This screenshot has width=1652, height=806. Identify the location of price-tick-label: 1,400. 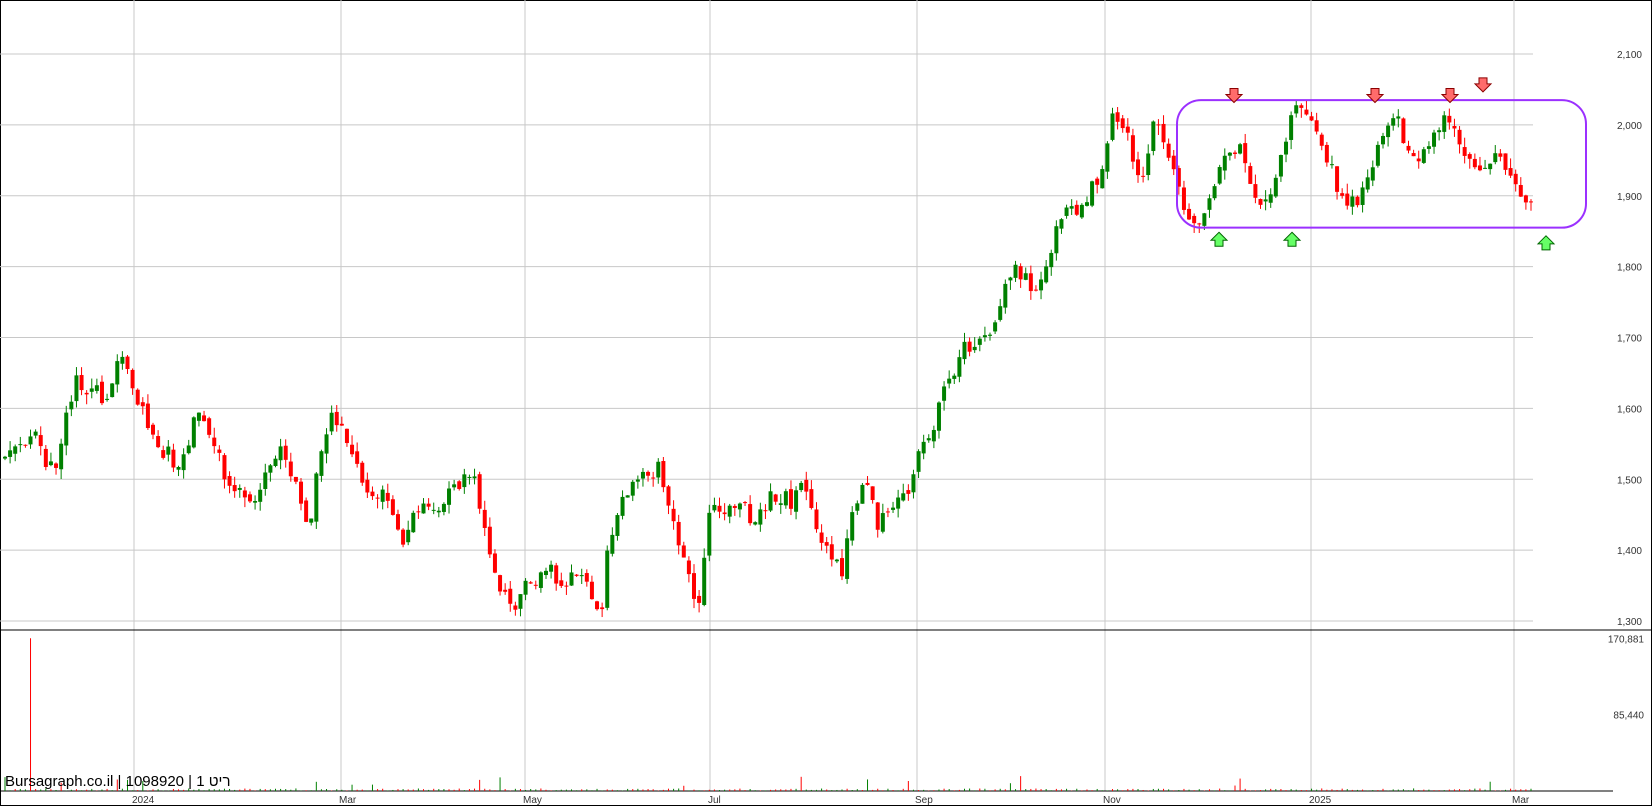
(1629, 551).